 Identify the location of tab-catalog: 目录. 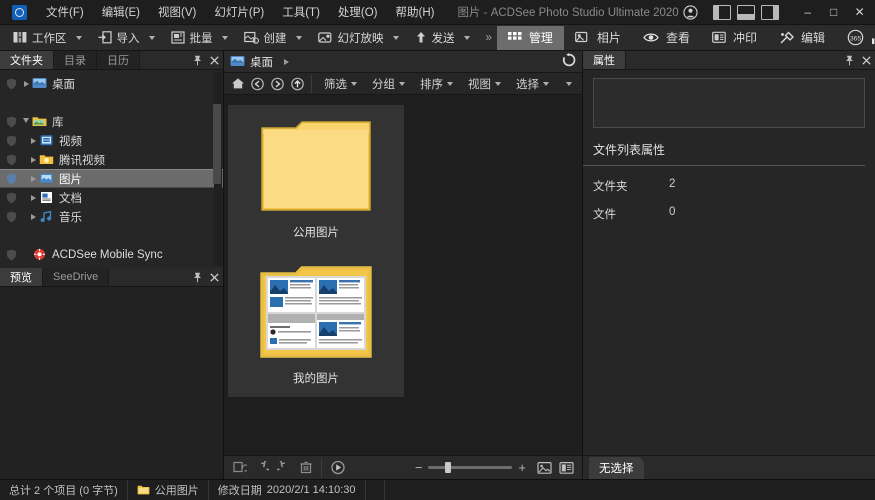
(75, 60).